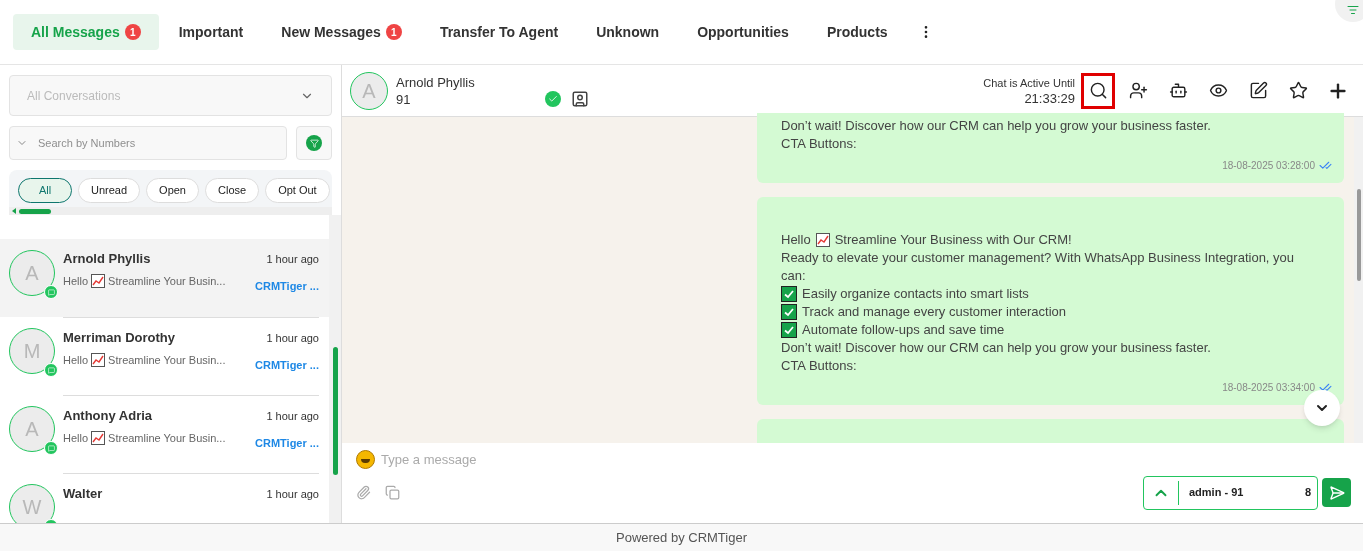 This screenshot has width=1363, height=551. What do you see at coordinates (579, 98) in the screenshot?
I see `contact-card-icon` at bounding box center [579, 98].